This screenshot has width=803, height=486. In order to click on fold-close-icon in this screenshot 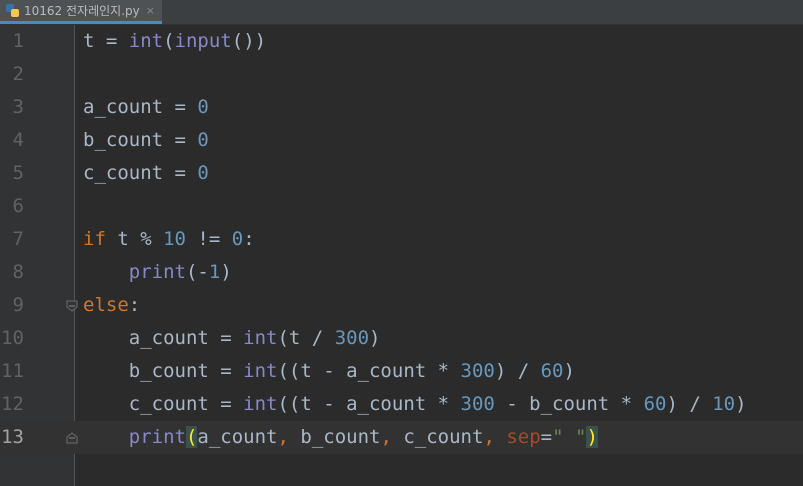, I will do `click(72, 438)`.